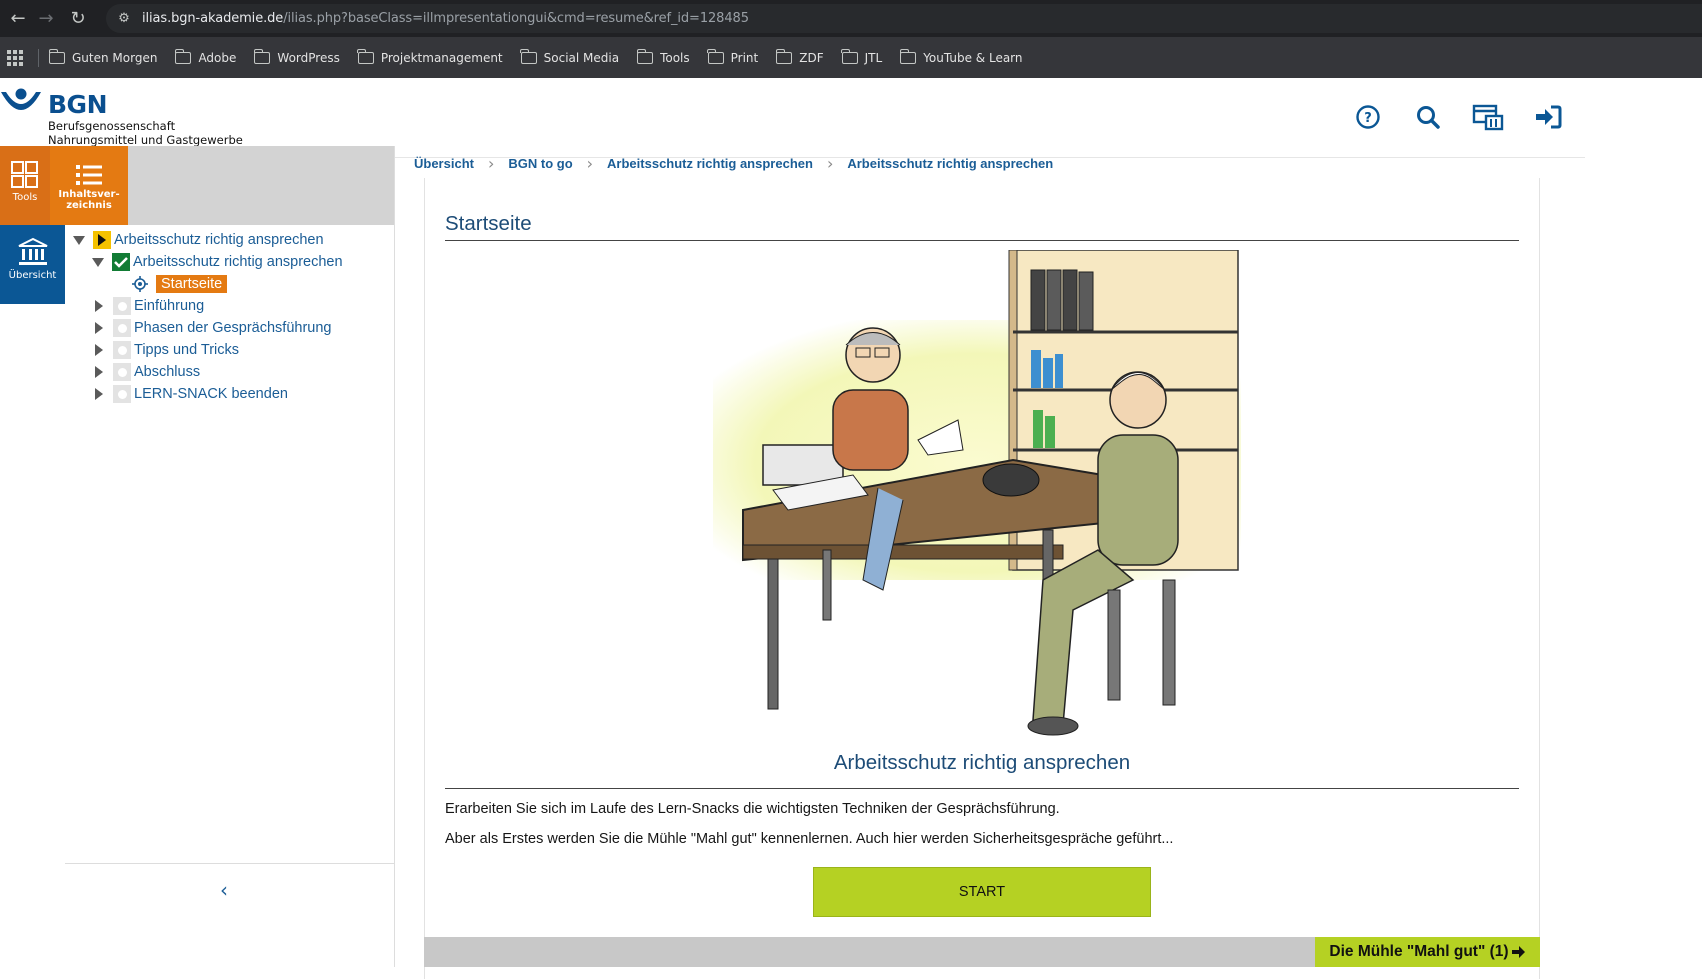  Describe the element at coordinates (1488, 117) in the screenshot. I see `notification-center-icon` at that location.